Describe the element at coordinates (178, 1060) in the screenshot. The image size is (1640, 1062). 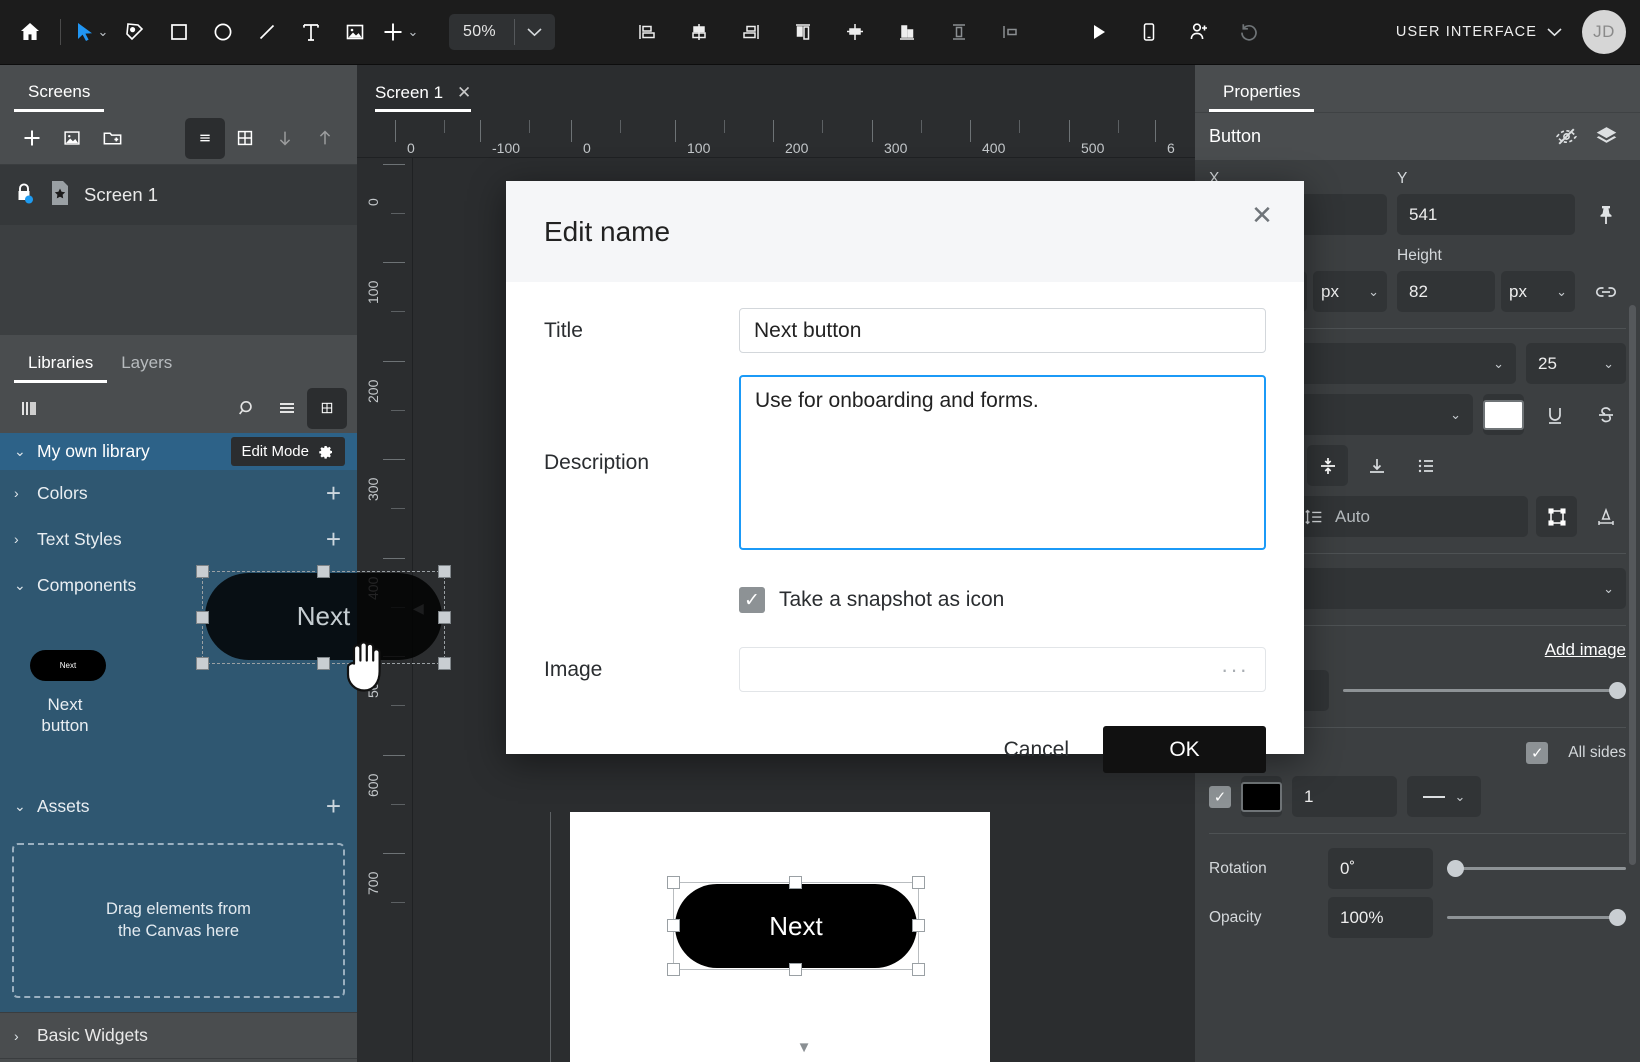
I see `group-ios-components: › iOS Components` at that location.